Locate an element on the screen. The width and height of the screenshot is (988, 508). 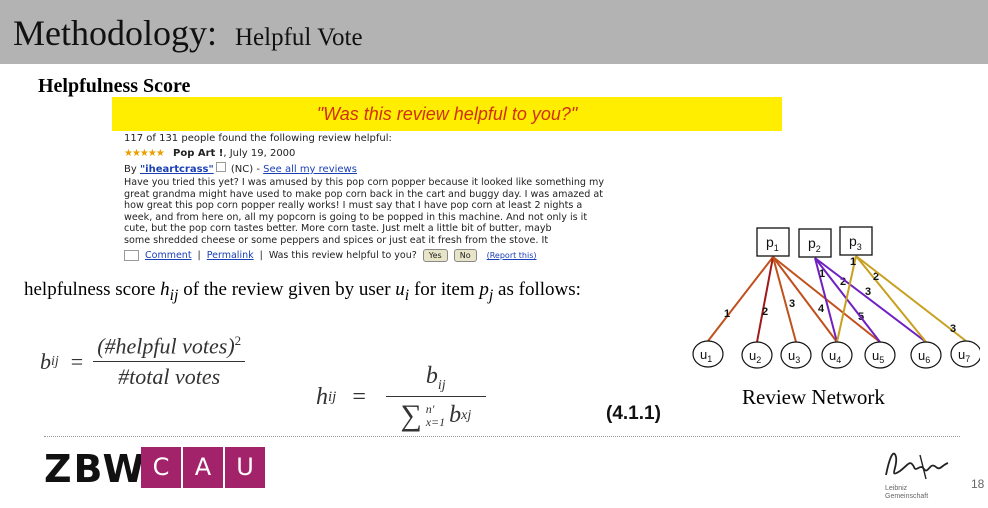
rating-stars-icon: ★★★★★ is located at coordinates (144, 153).